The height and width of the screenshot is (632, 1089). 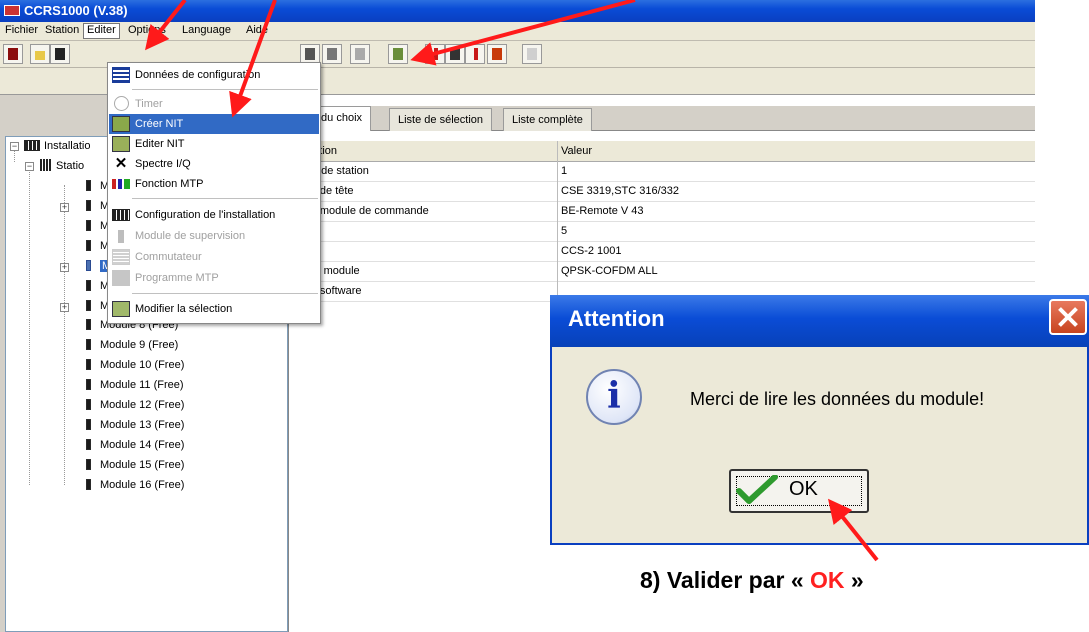 I want to click on arrow-down-icon, so click(x=436, y=54).